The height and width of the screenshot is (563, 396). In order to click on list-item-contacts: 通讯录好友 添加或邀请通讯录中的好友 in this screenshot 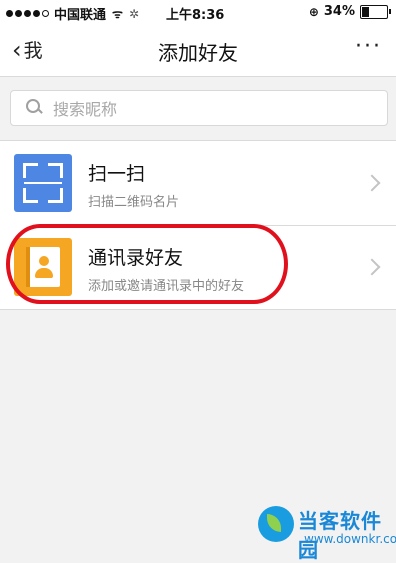, I will do `click(198, 267)`.